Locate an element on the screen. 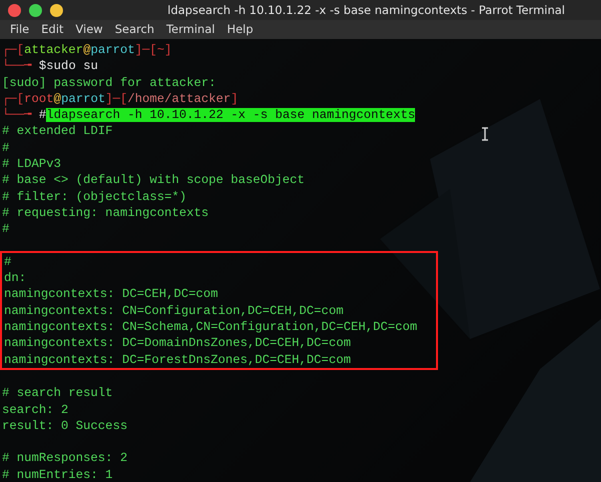  terminal-line: ┌─[root@parrot]─[/home/attacker] is located at coordinates (119, 99).